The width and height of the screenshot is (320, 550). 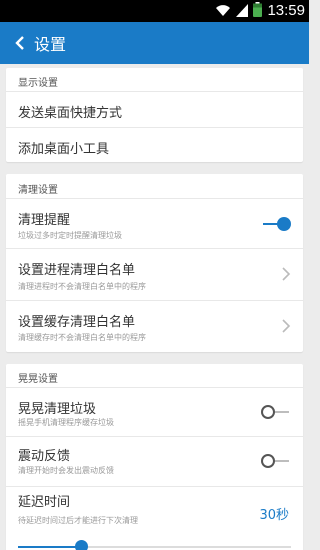 I want to click on status-time: 13:59, so click(x=286, y=10).